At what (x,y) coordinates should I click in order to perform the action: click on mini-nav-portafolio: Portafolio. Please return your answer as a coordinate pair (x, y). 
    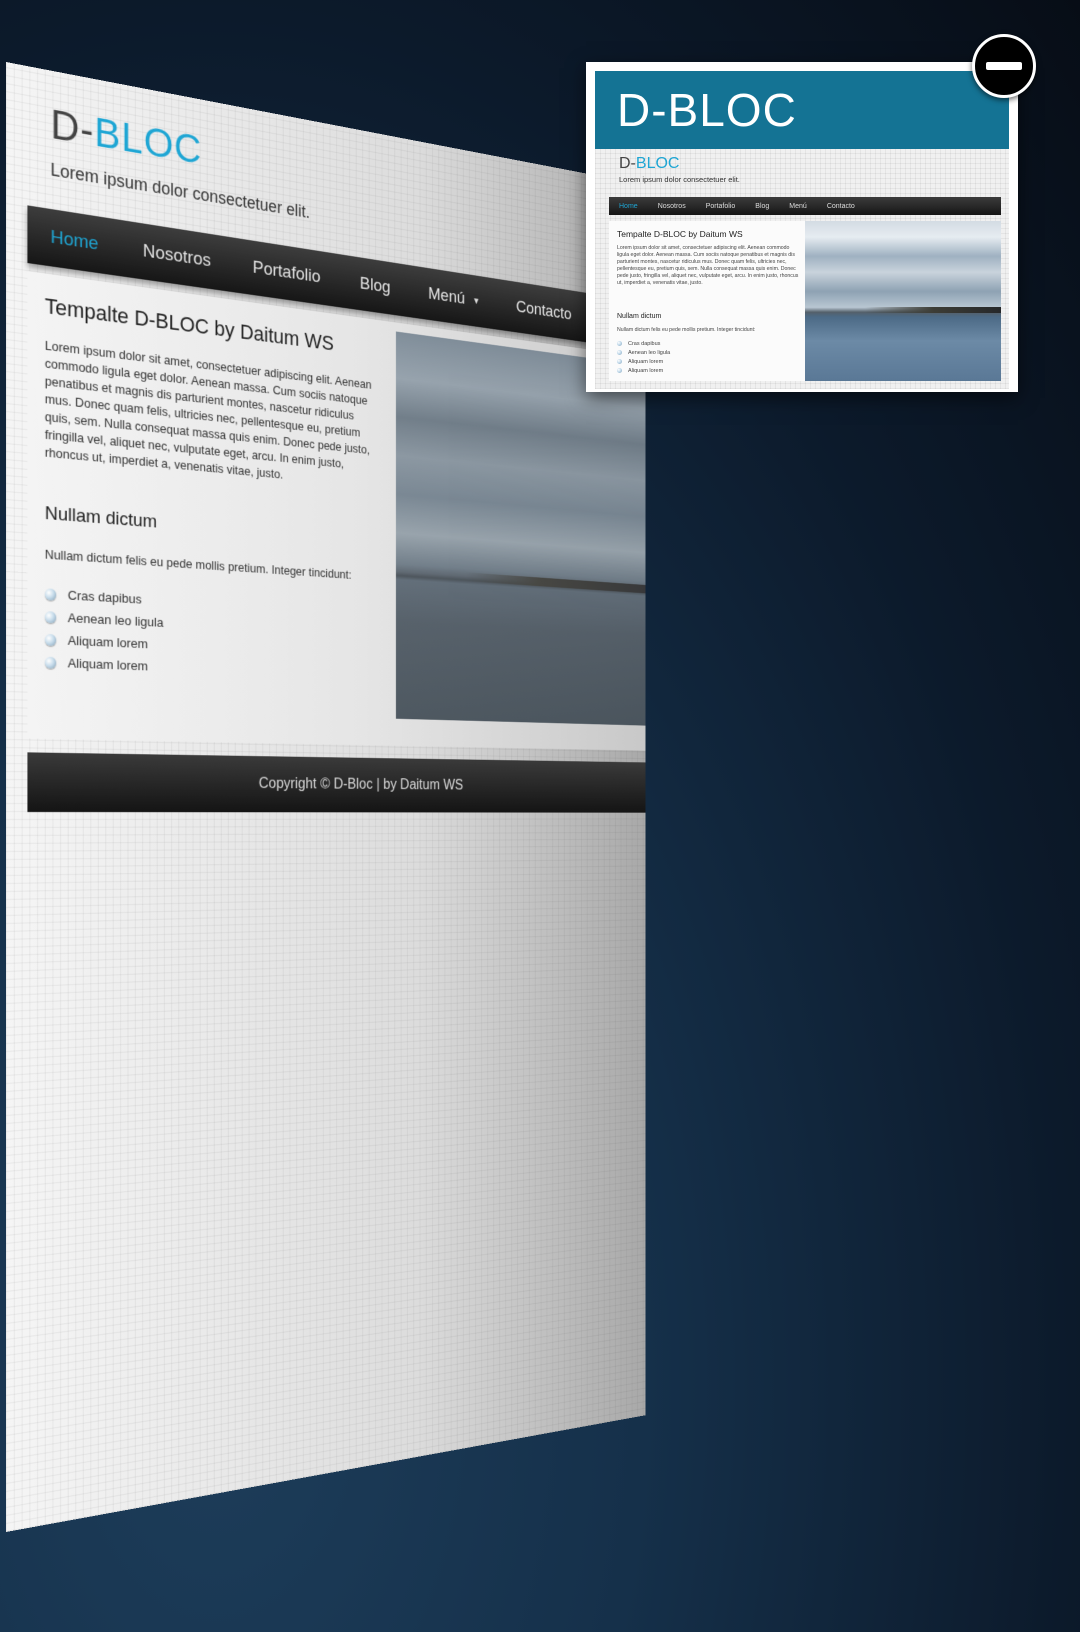
    Looking at the image, I should click on (721, 206).